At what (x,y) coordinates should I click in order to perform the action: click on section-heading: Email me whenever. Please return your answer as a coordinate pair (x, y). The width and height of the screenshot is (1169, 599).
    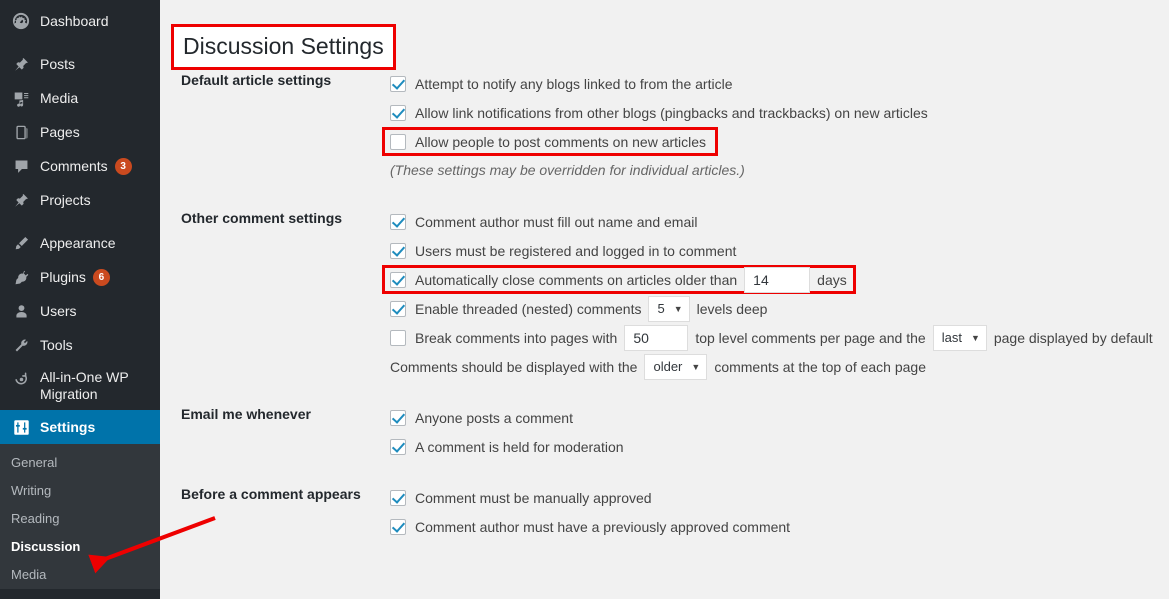
    Looking at the image, I should click on (246, 414).